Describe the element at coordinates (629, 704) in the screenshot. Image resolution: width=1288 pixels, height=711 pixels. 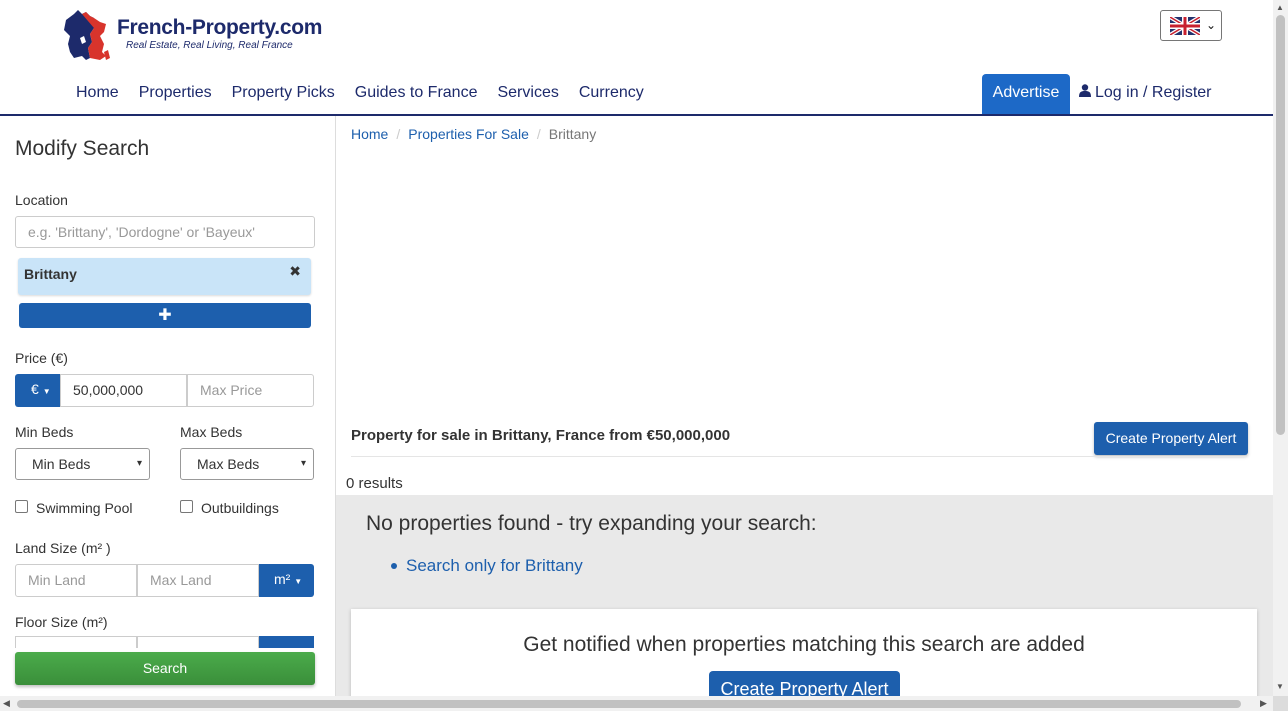
I see `horizontal-scroll-thumb` at that location.